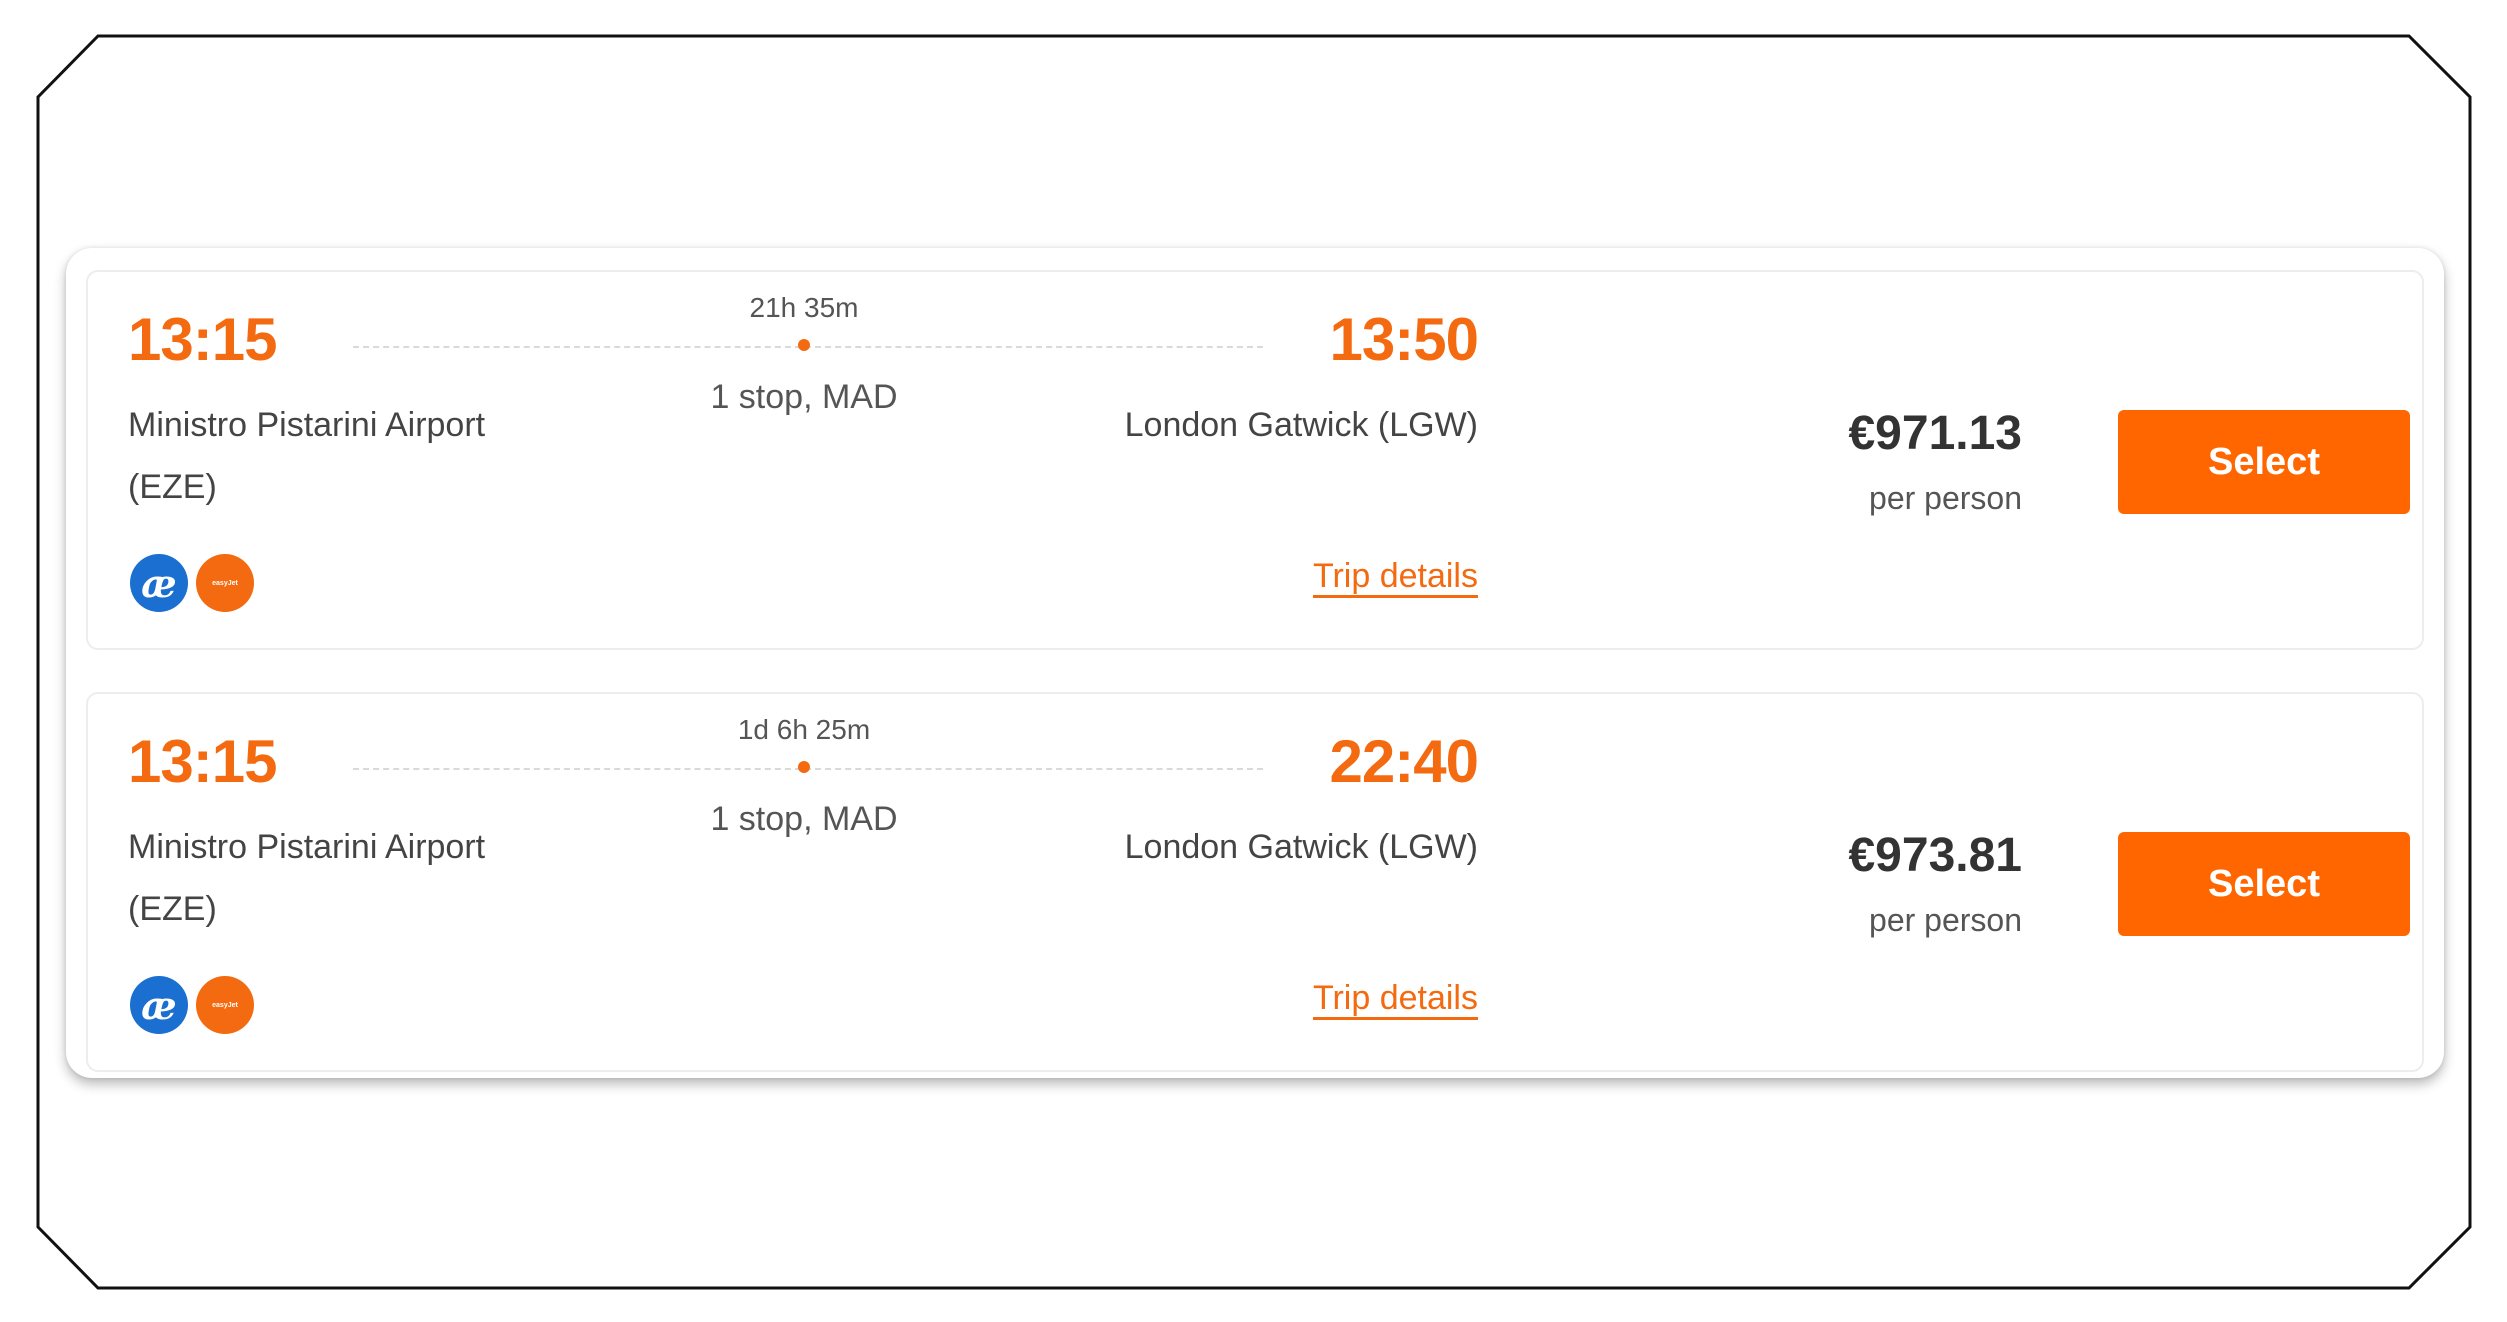  What do you see at coordinates (1404, 339) in the screenshot?
I see `arrival-time: 13:50` at bounding box center [1404, 339].